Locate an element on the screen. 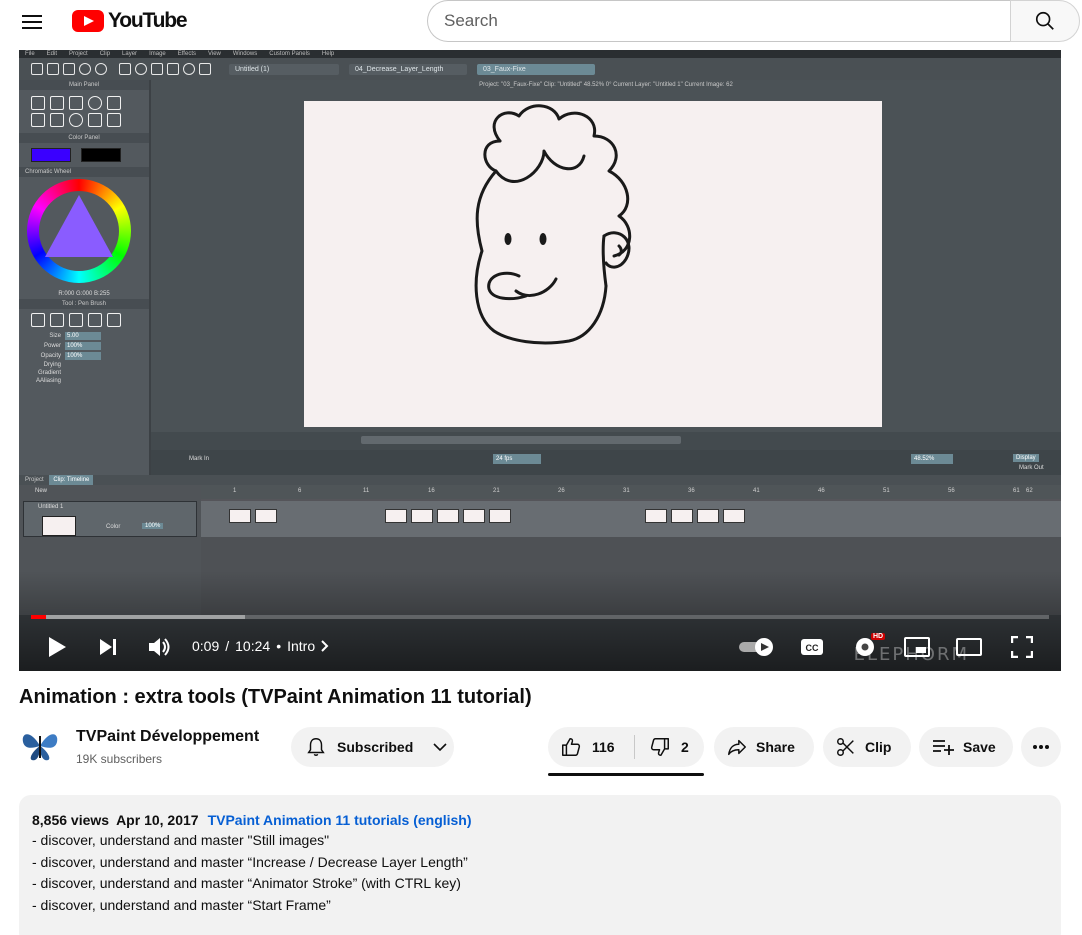 The image size is (1082, 935). autoplay-toggle is located at coordinates (757, 647).